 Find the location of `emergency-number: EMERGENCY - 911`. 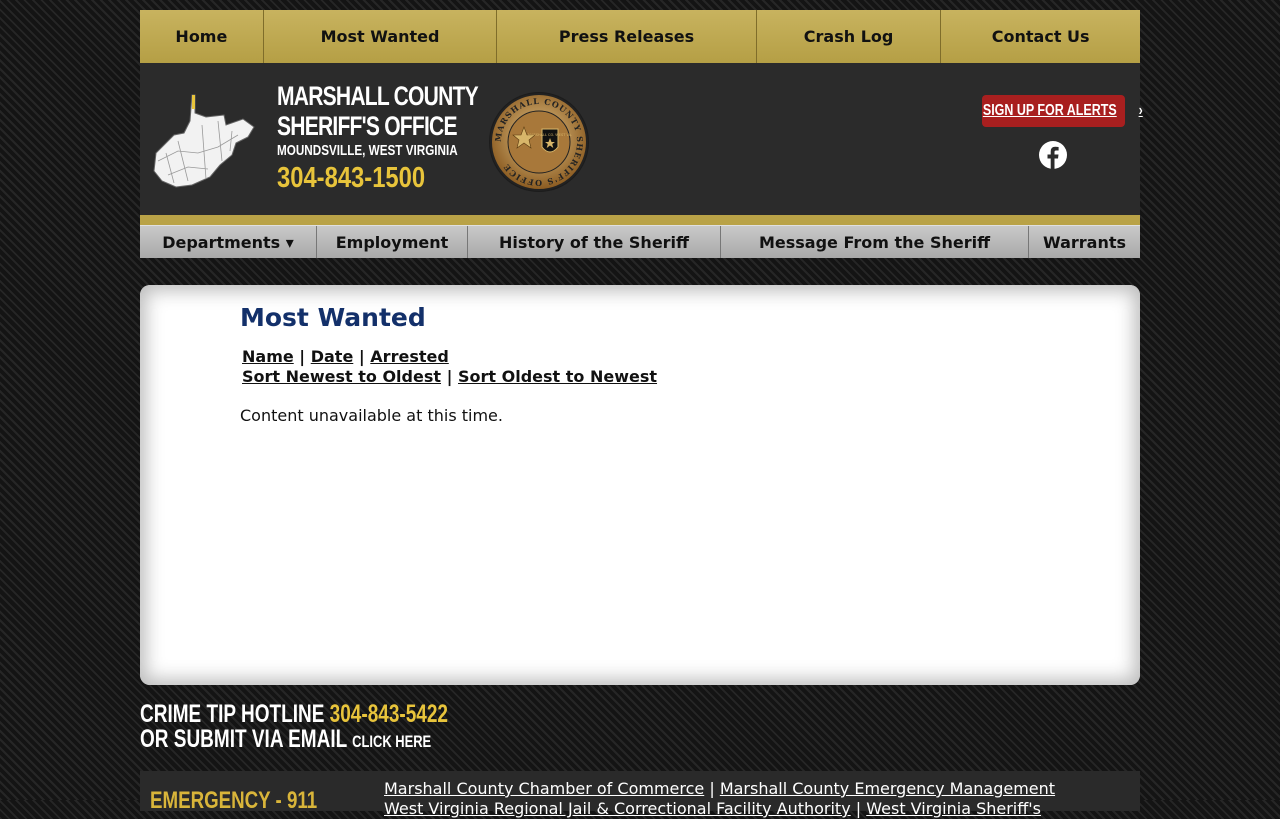

emergency-number: EMERGENCY - 911 is located at coordinates (234, 800).